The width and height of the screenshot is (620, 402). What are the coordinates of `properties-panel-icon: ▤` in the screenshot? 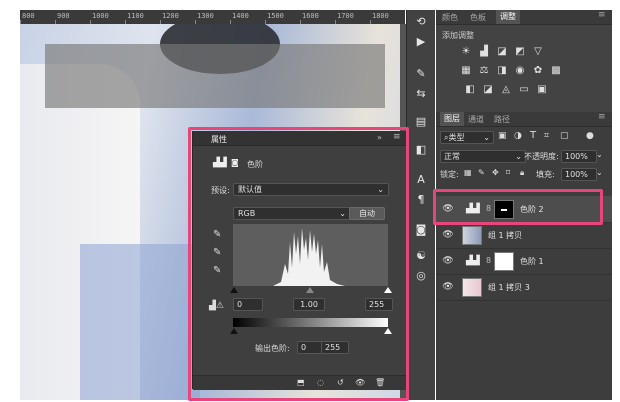 It's located at (421, 122).